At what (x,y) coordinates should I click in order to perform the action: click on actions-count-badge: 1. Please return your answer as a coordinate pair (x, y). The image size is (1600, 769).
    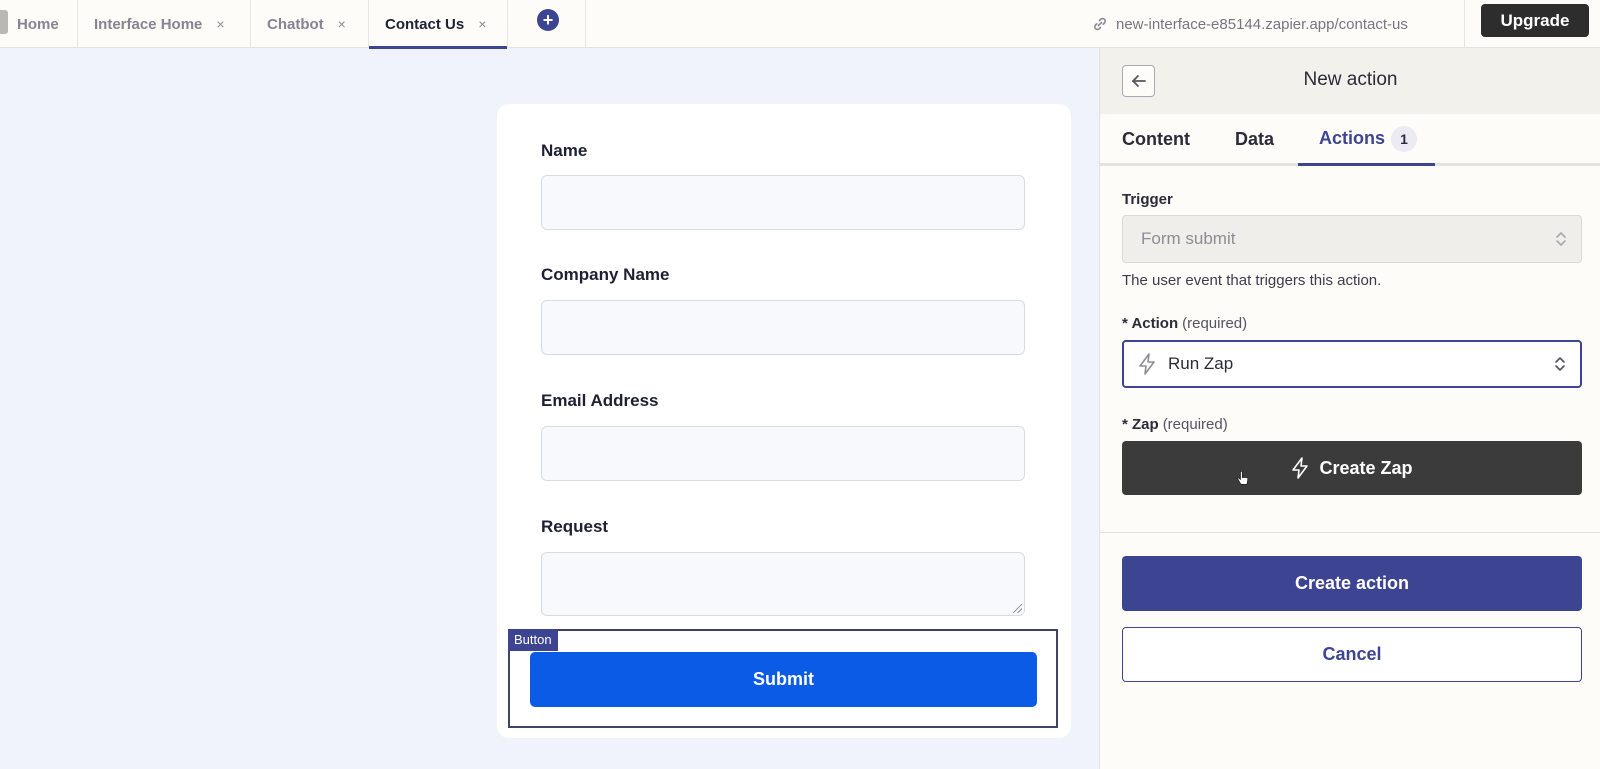
    Looking at the image, I should click on (1404, 139).